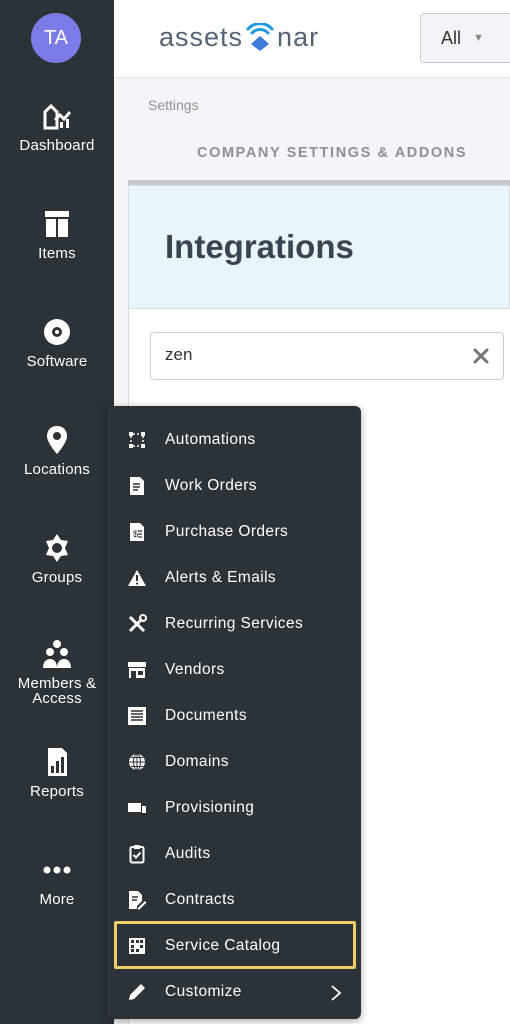 This screenshot has width=510, height=1024. What do you see at coordinates (137, 808) in the screenshot?
I see `provisioning-icon` at bounding box center [137, 808].